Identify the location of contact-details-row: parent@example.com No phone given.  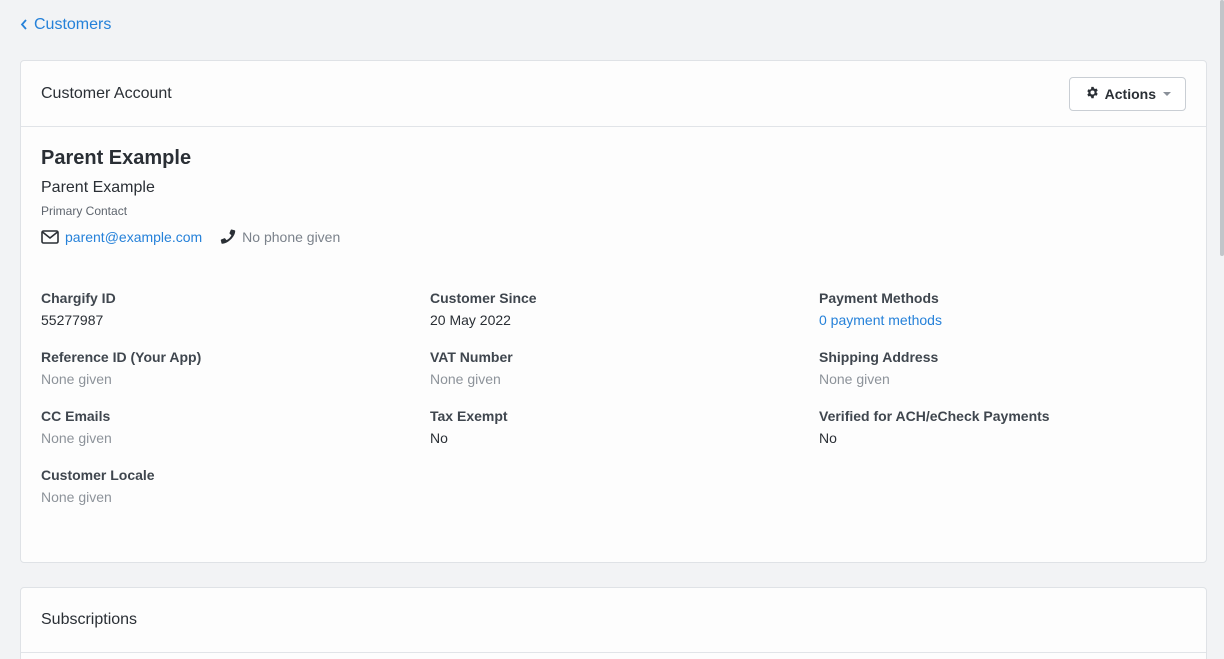
(613, 237).